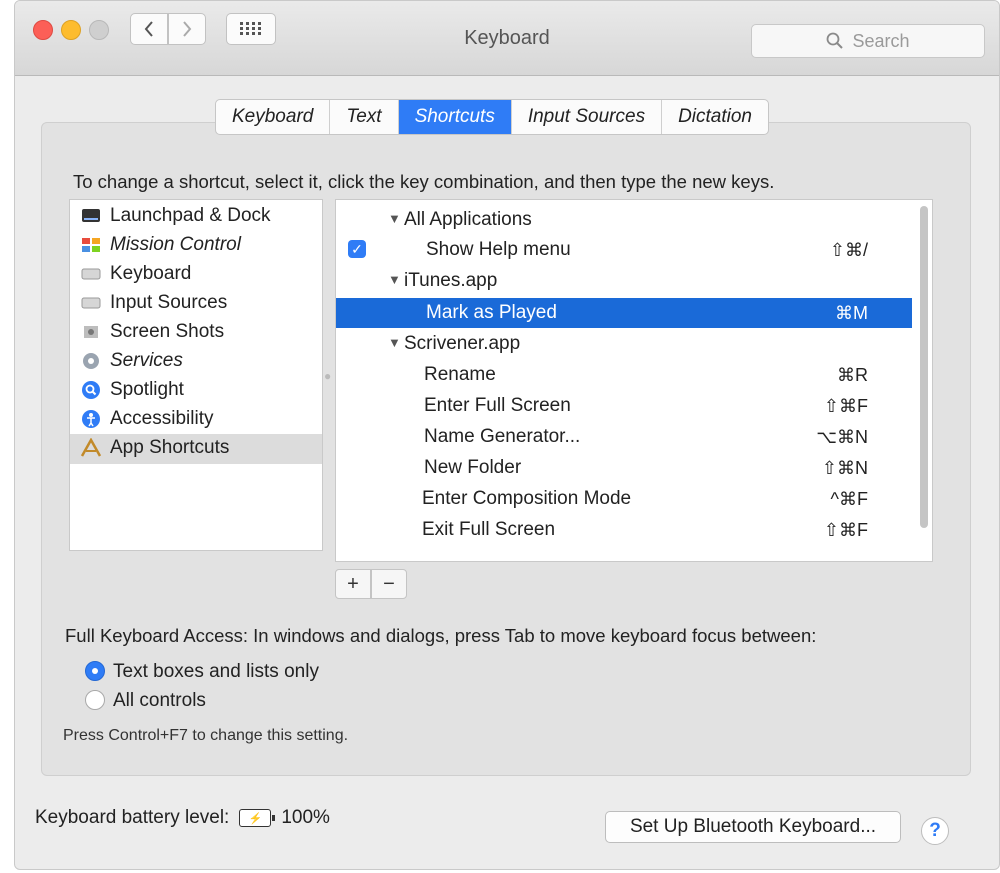 The height and width of the screenshot is (873, 1000). Describe the element at coordinates (835, 40) in the screenshot. I see `search-icon` at that location.